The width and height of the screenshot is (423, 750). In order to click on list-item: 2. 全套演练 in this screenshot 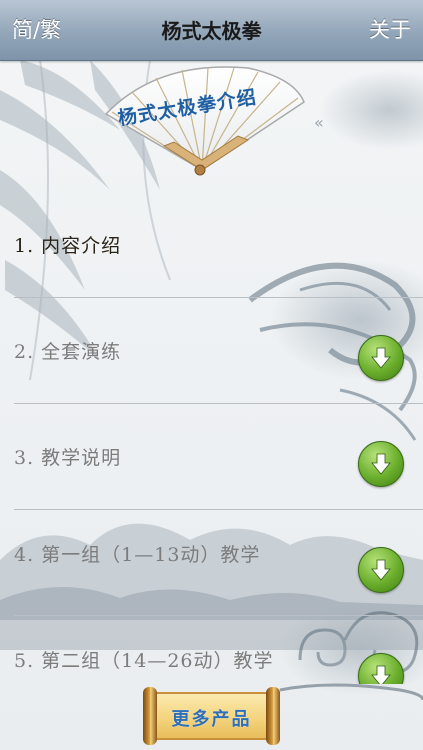, I will do `click(211, 351)`.